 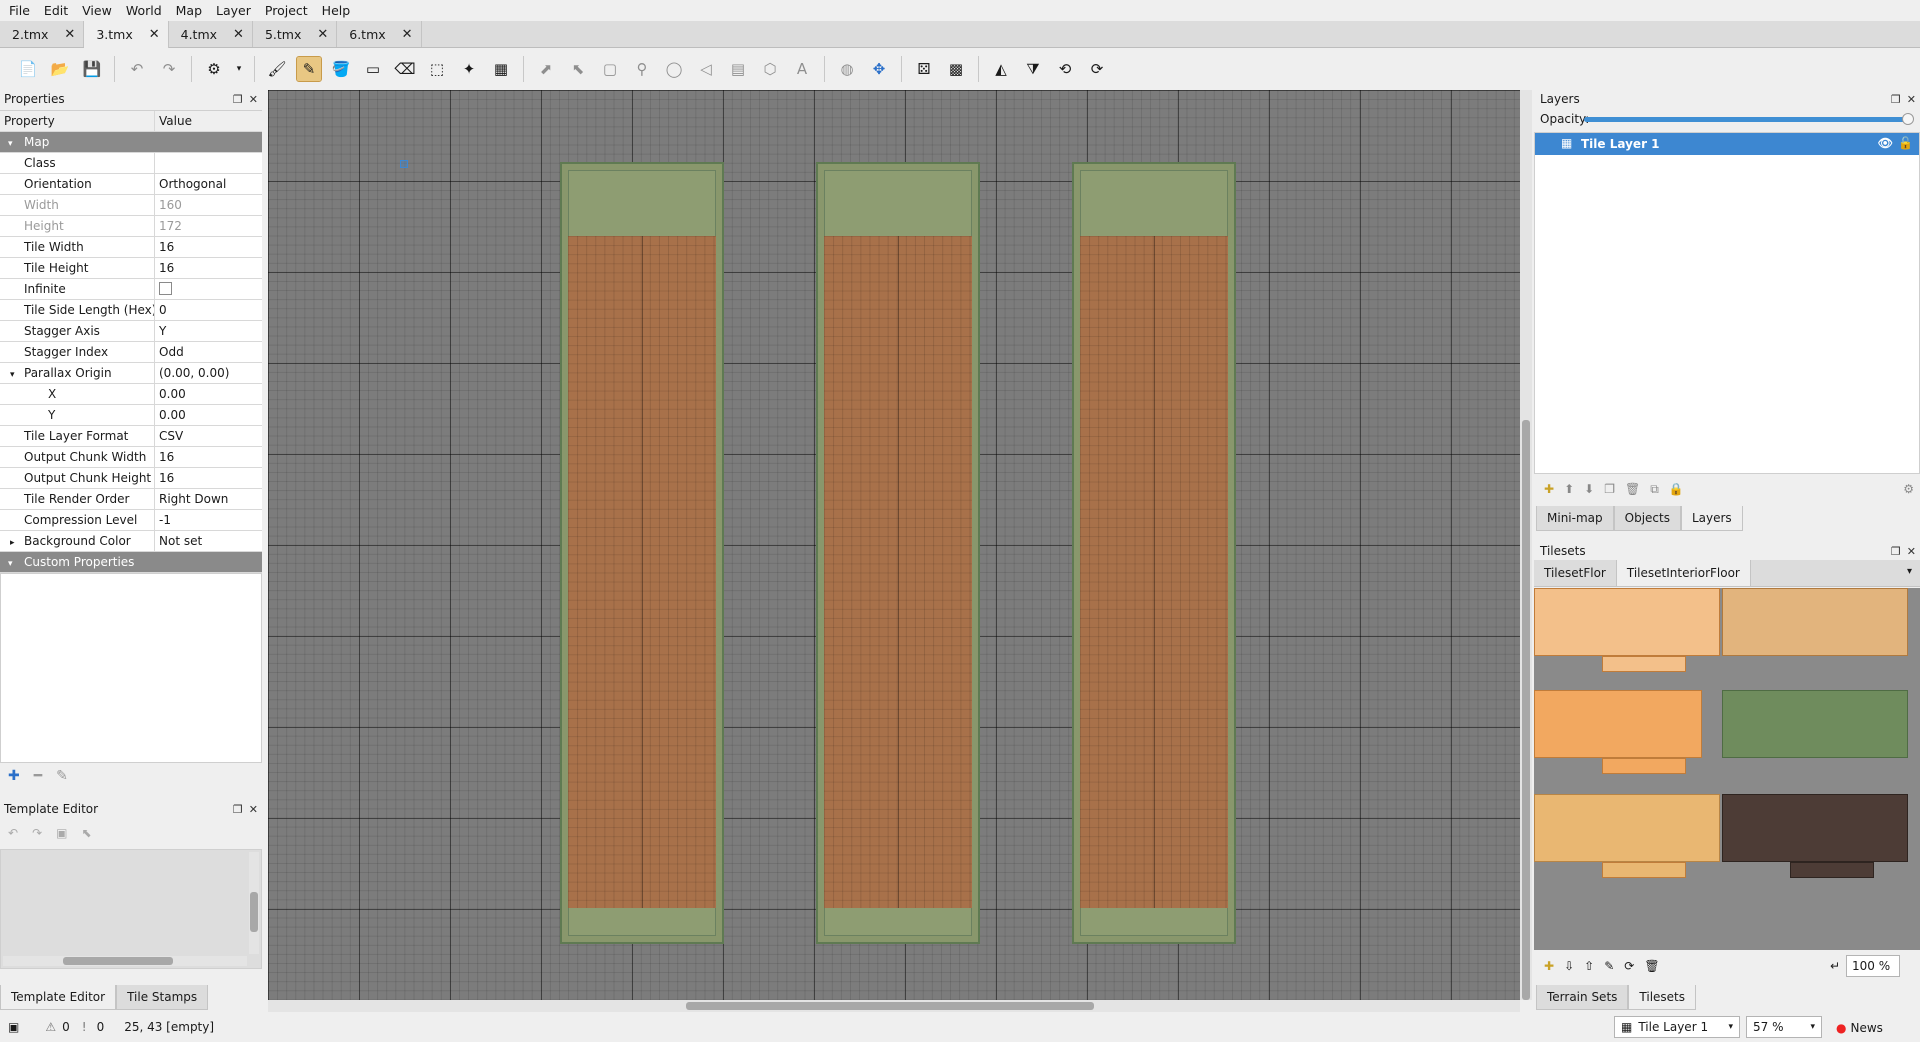 I want to click on expand-arrow-icon: ▸, so click(x=17, y=542).